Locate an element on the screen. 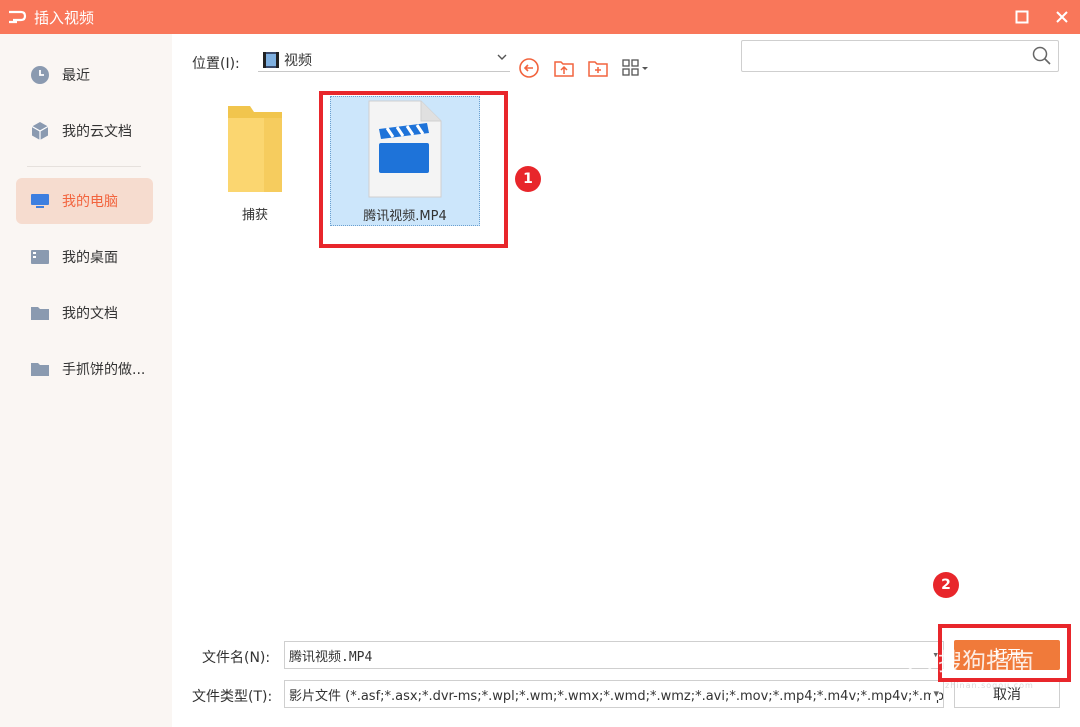  sidebar-item-recent: 最近 is located at coordinates (84, 75).